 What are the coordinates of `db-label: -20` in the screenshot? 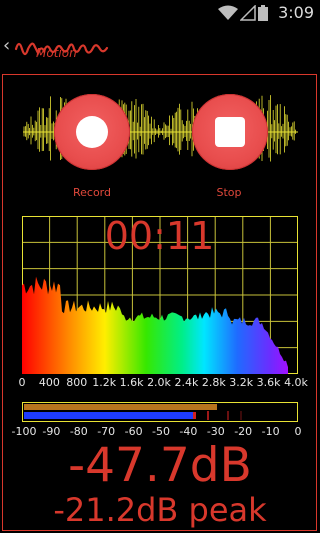 It's located at (243, 431).